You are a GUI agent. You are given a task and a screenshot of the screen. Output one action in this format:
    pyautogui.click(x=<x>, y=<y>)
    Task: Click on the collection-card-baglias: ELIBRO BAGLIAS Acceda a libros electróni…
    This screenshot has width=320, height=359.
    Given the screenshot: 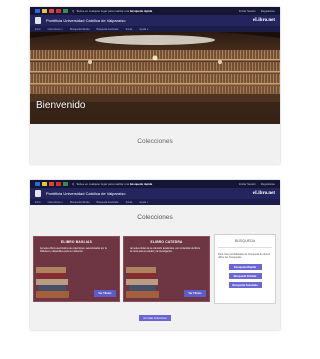 What is the action you would take?
    pyautogui.click(x=76, y=269)
    